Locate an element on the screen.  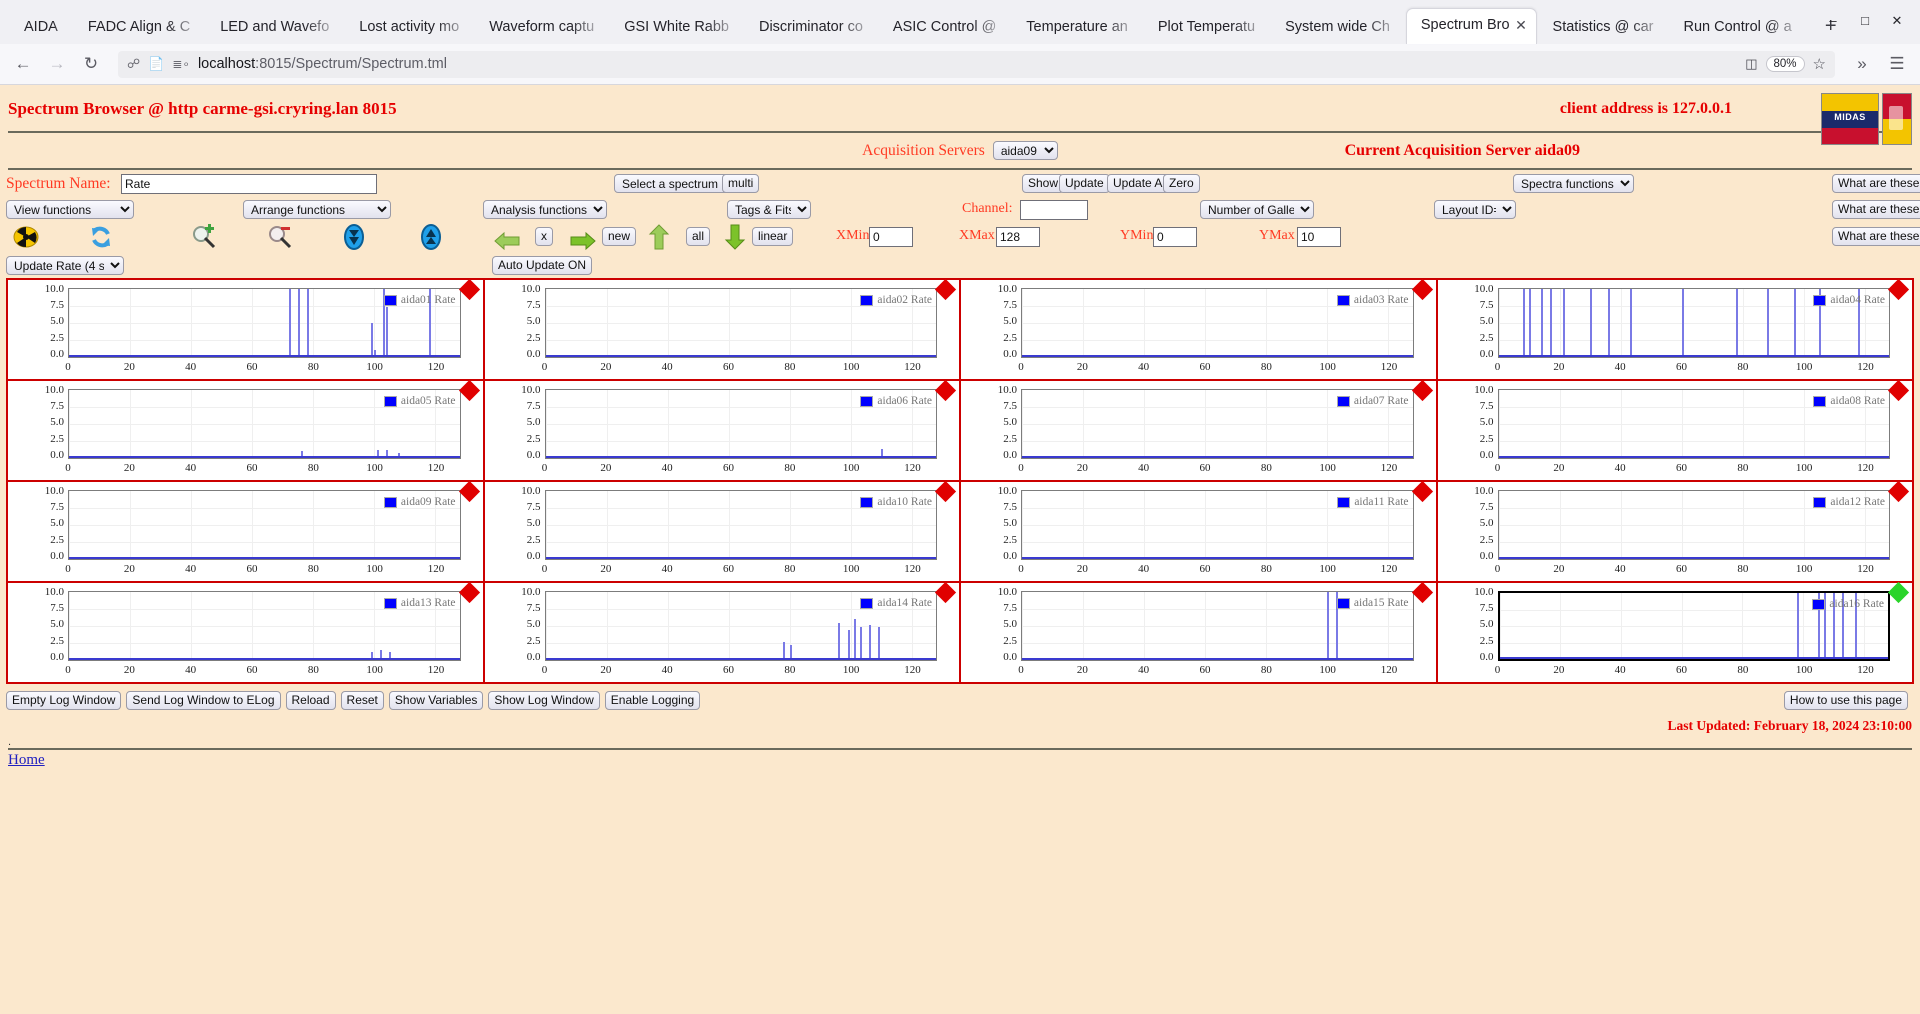
arrow-right-icon is located at coordinates (583, 243).